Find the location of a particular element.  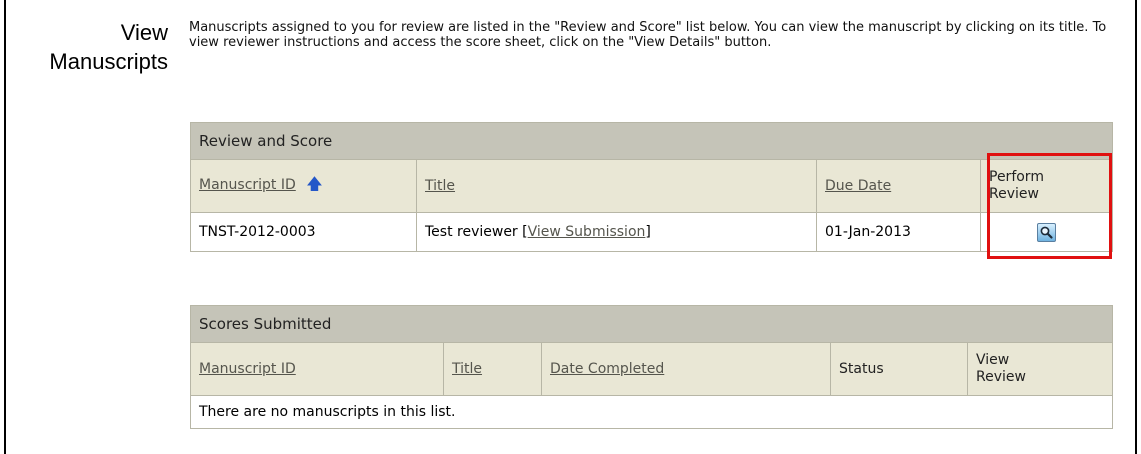

title-cell: Test reviewer [View Submission] is located at coordinates (616, 232).